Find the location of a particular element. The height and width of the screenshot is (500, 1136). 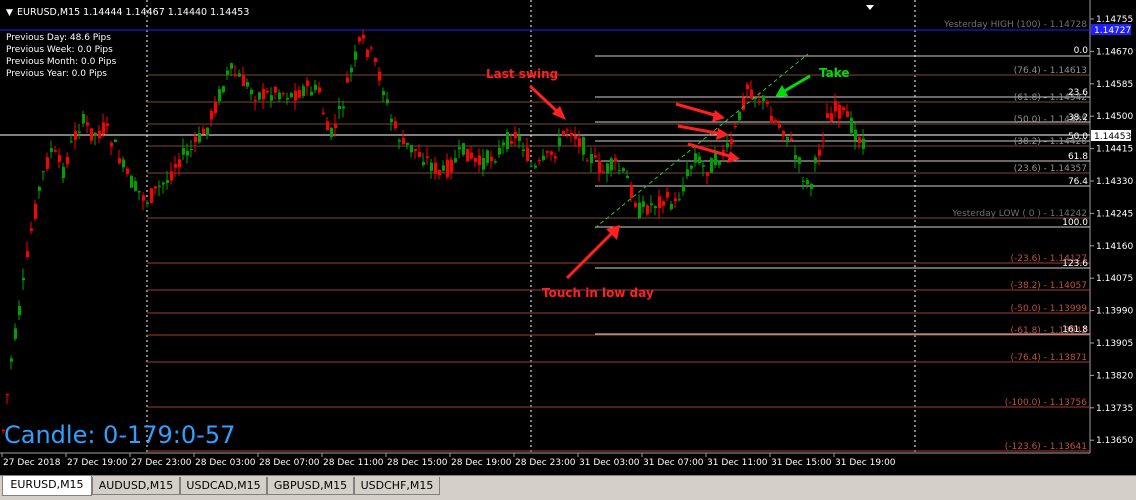

time-tick-label: 31 Dec 11:00 is located at coordinates (737, 463).